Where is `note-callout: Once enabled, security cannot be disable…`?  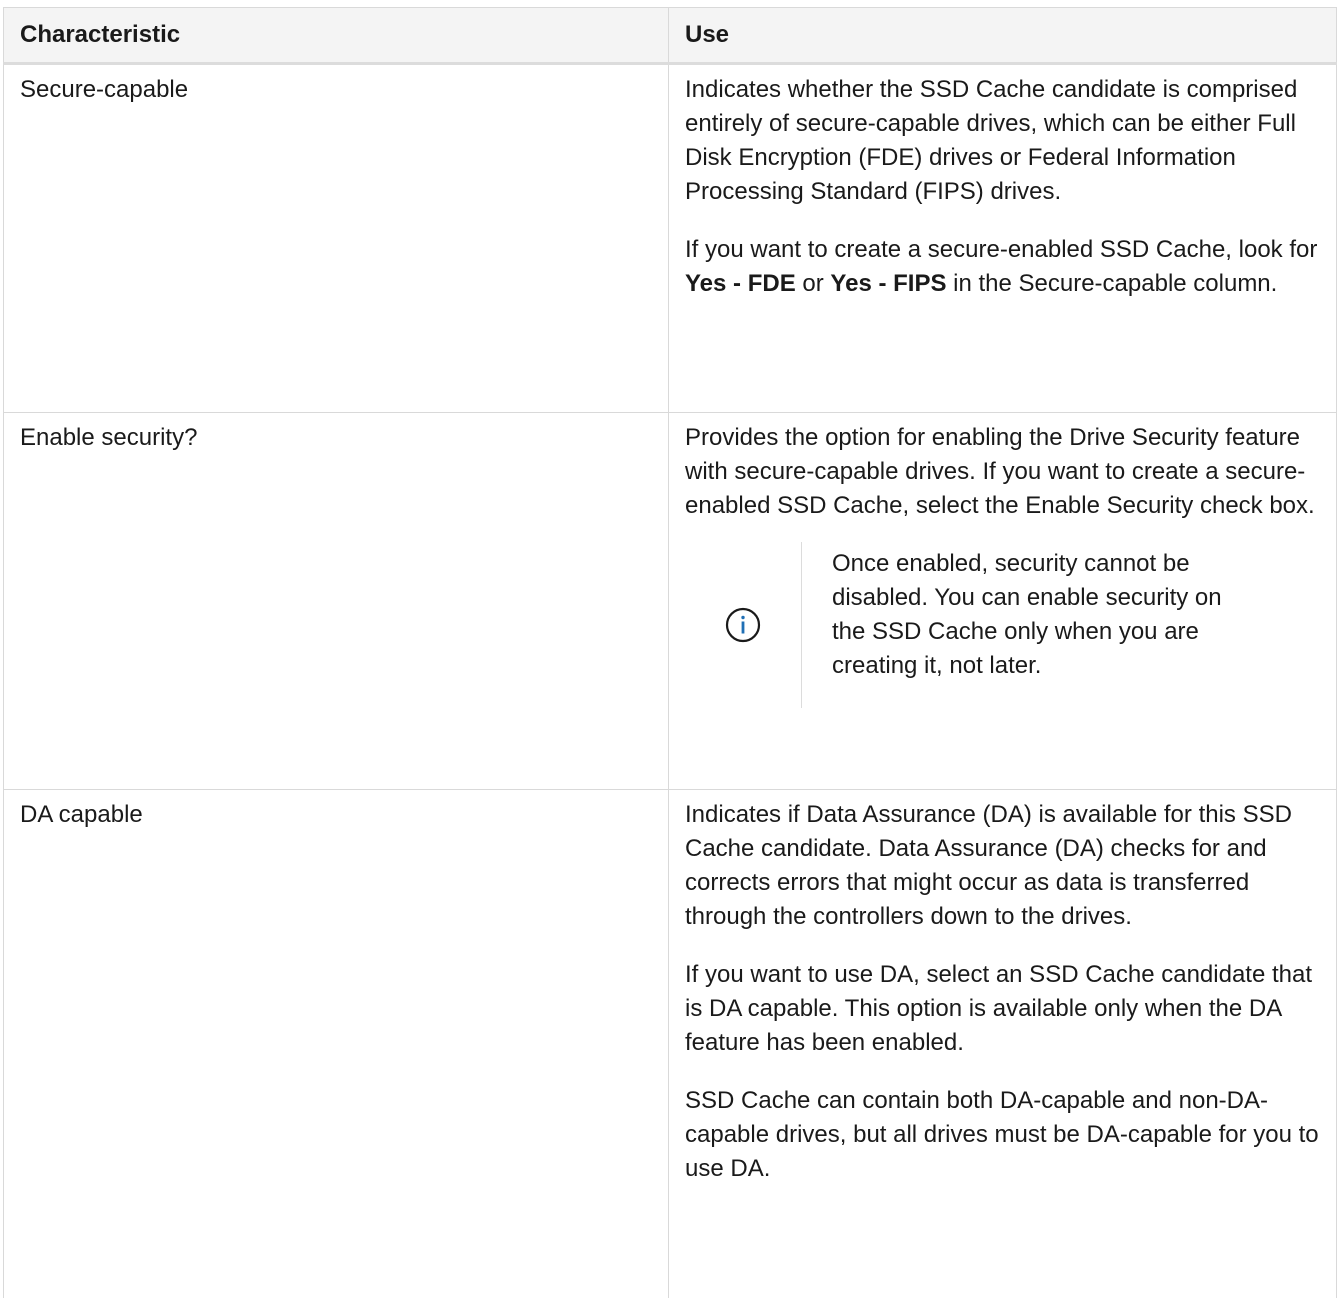 note-callout: Once enabled, security cannot be disable… is located at coordinates (1005, 625).